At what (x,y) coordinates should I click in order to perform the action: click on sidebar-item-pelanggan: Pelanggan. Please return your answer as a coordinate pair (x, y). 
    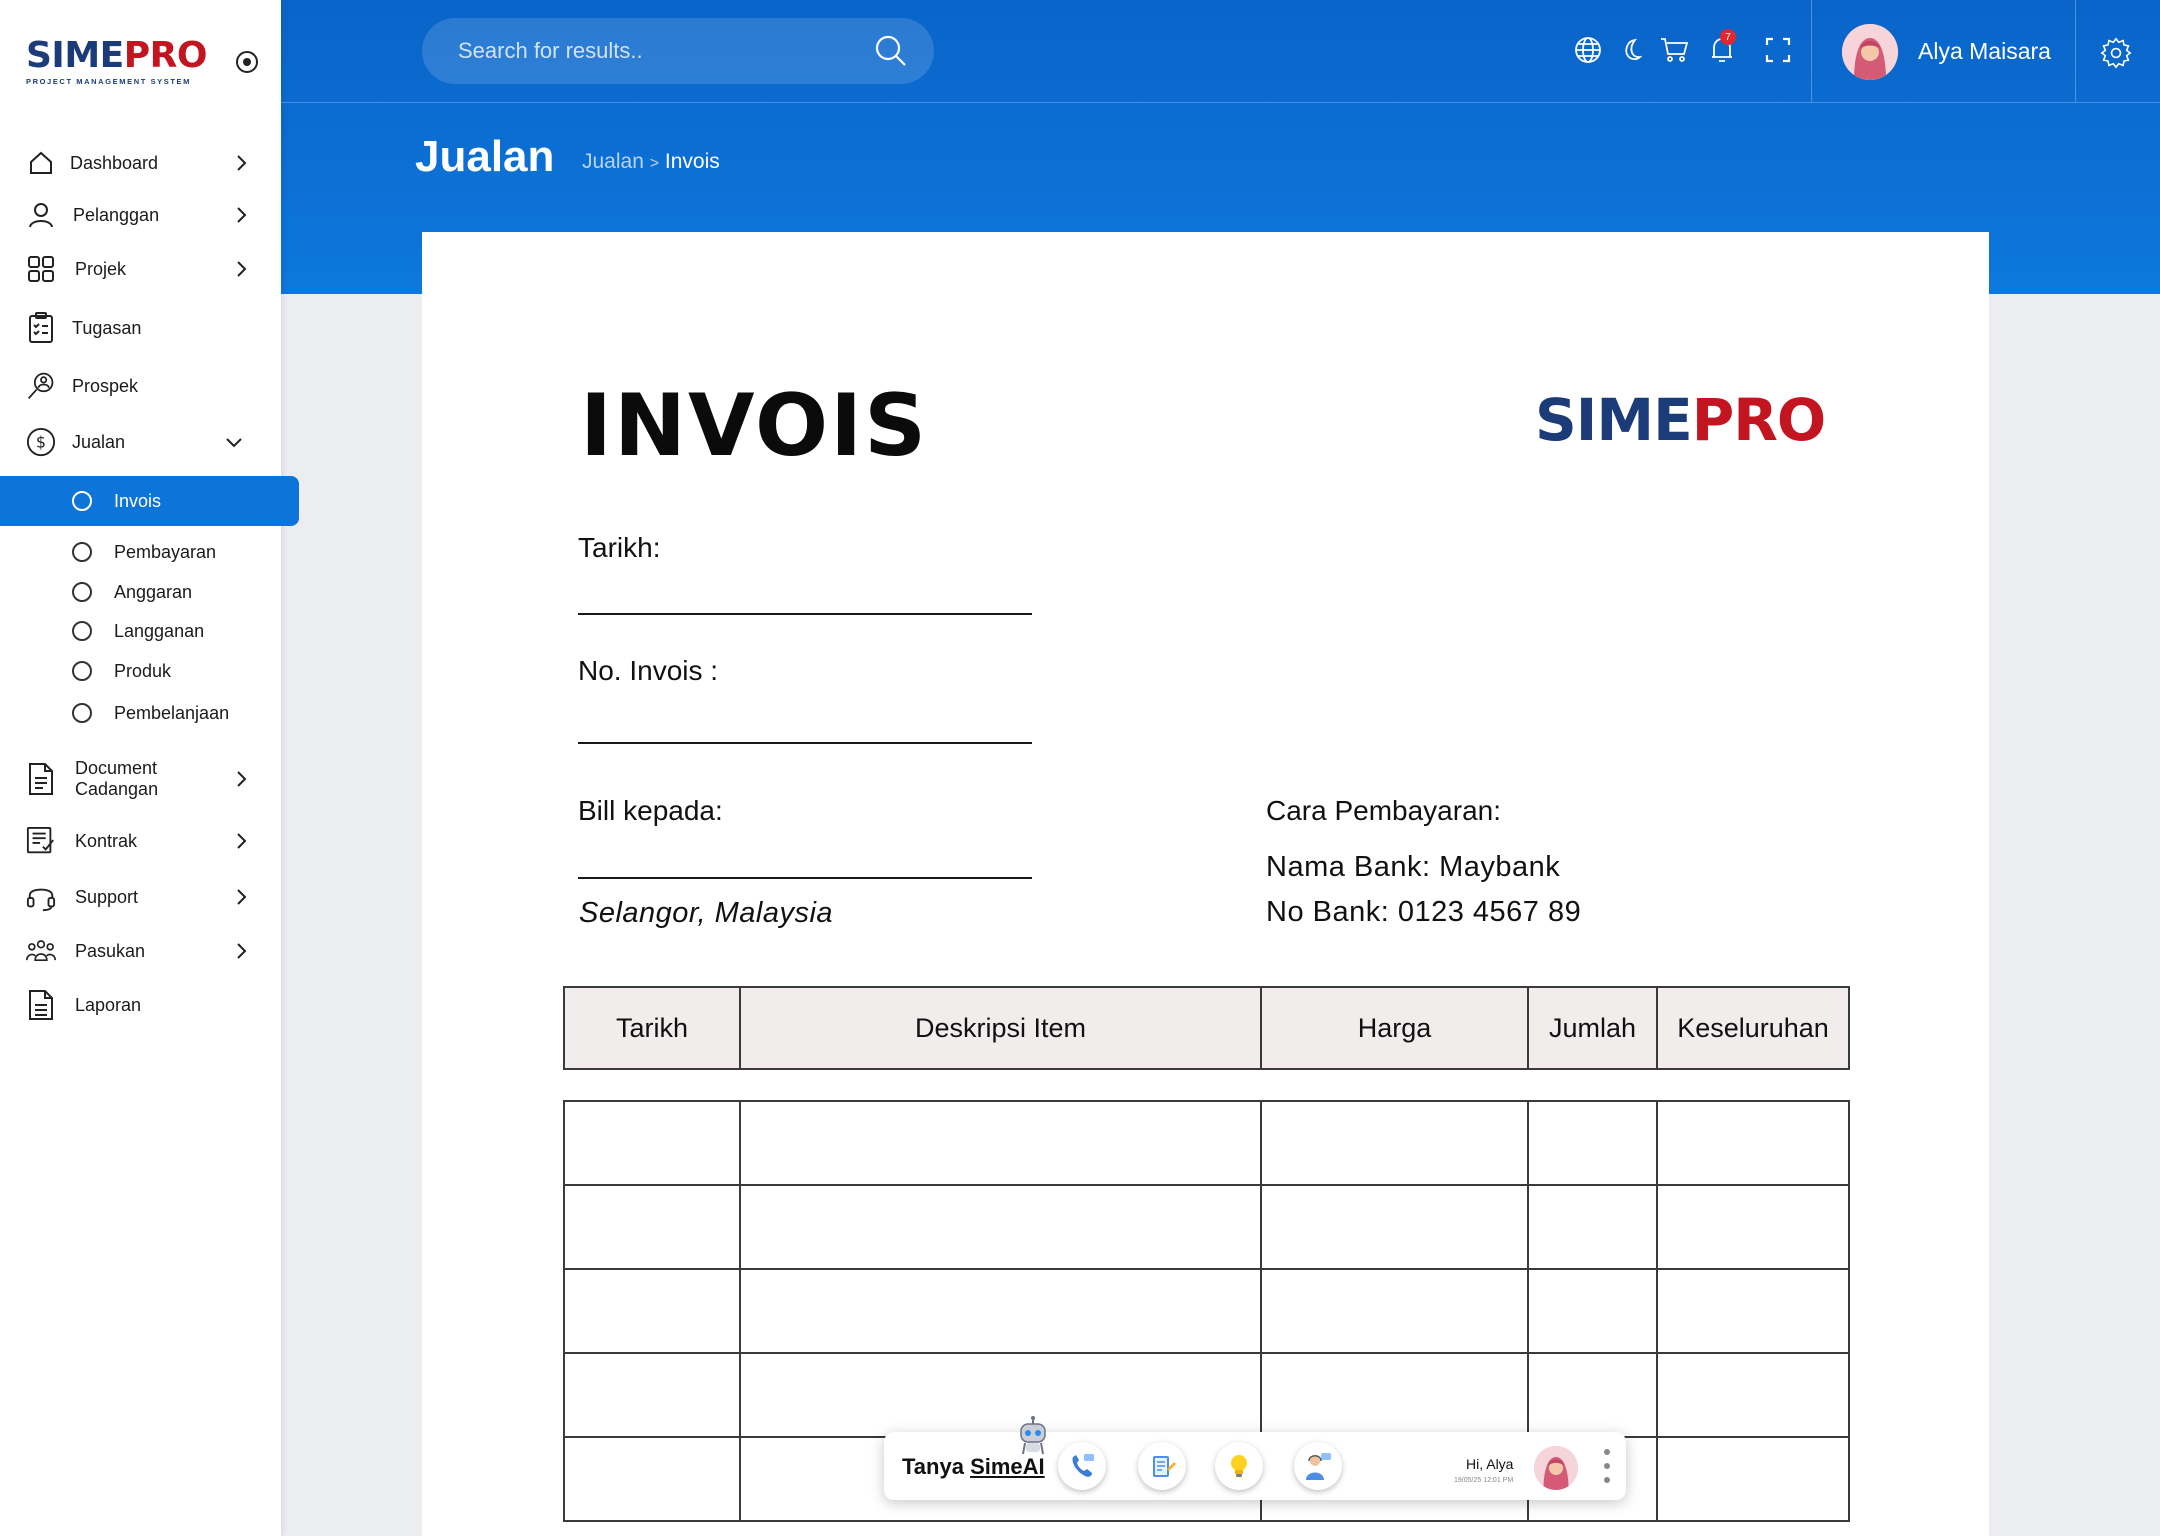
    Looking at the image, I should click on (140, 215).